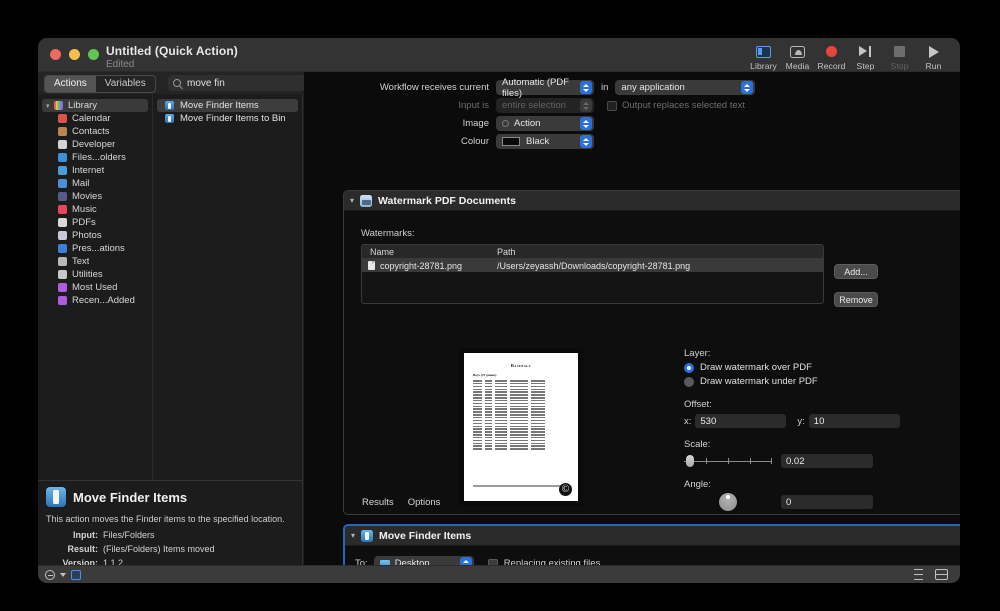  What do you see at coordinates (933, 56) in the screenshot?
I see `toolbar-run-button: Run` at bounding box center [933, 56].